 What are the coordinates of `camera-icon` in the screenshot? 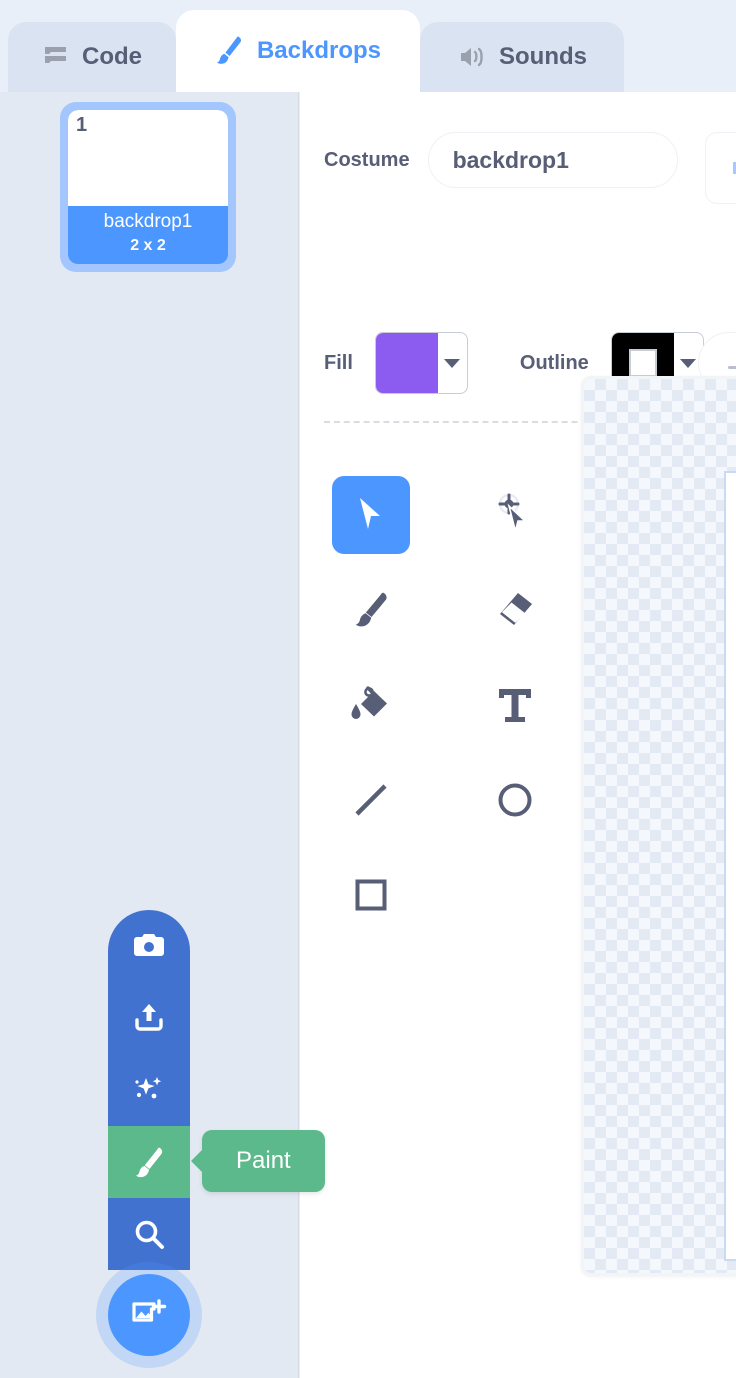 It's located at (149, 945).